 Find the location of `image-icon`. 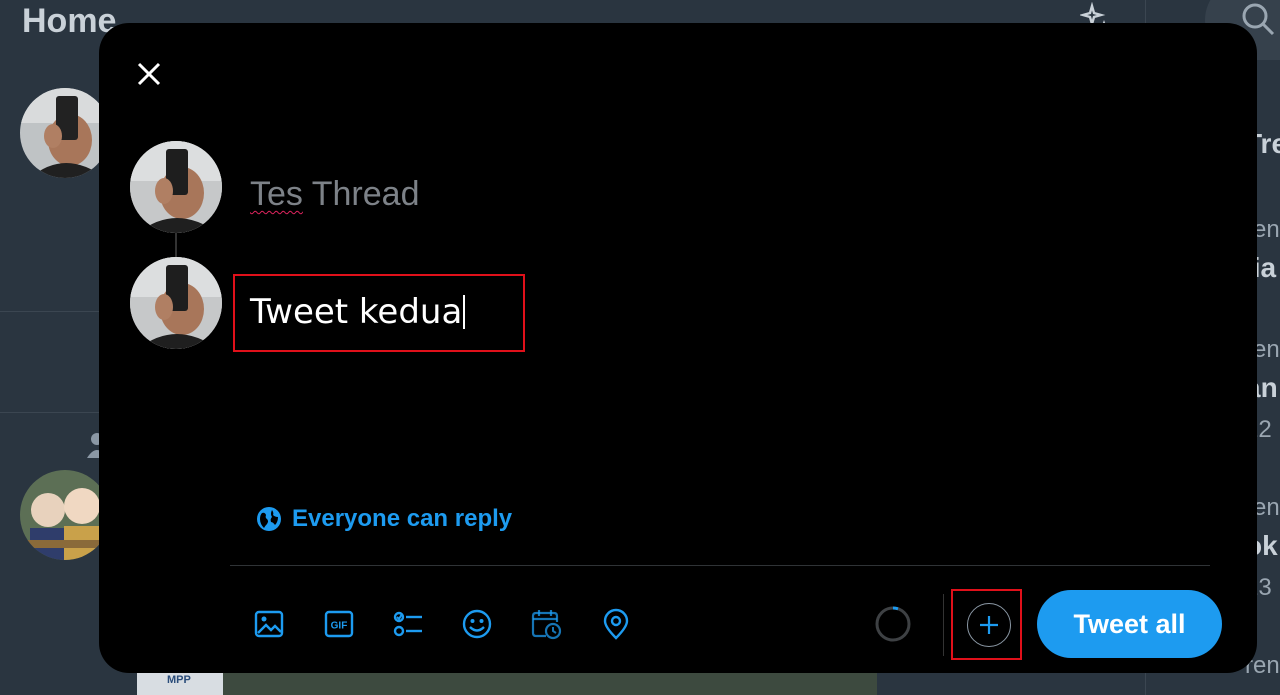

image-icon is located at coordinates (269, 624).